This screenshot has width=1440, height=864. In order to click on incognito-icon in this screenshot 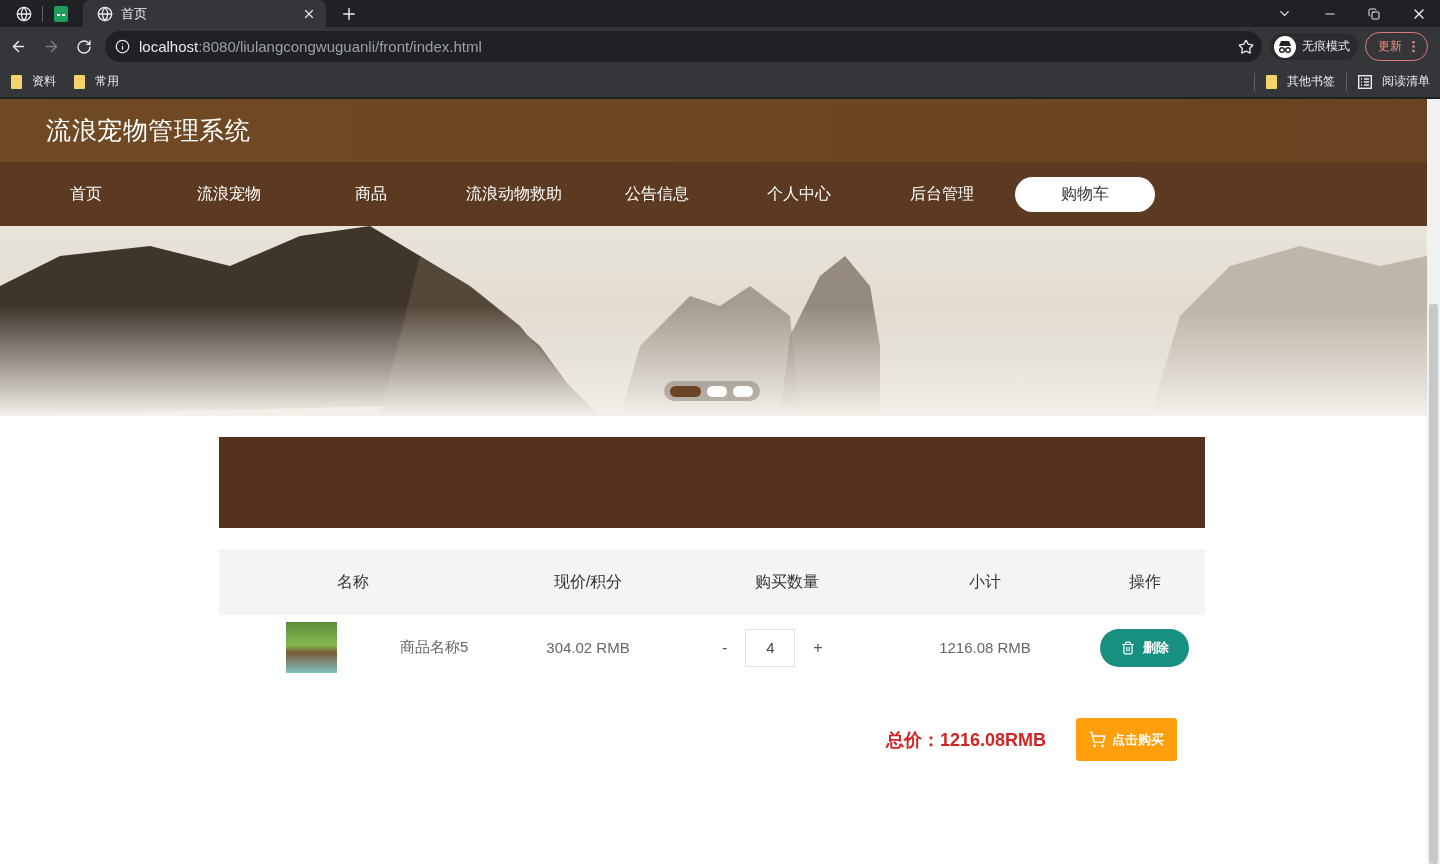, I will do `click(1285, 46)`.